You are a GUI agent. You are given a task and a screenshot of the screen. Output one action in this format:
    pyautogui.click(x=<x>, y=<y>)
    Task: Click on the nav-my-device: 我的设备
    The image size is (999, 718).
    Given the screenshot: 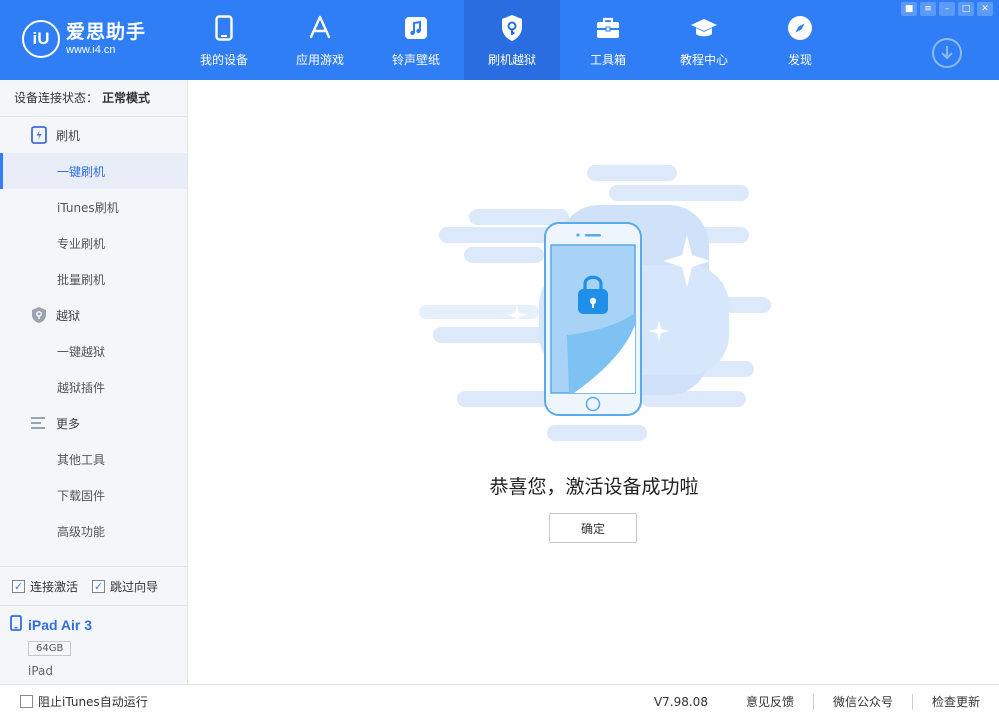 What is the action you would take?
    pyautogui.click(x=224, y=40)
    